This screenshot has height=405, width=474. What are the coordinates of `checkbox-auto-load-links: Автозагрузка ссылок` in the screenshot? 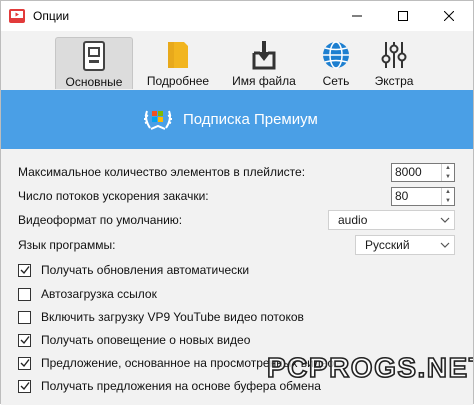 It's located at (87, 294).